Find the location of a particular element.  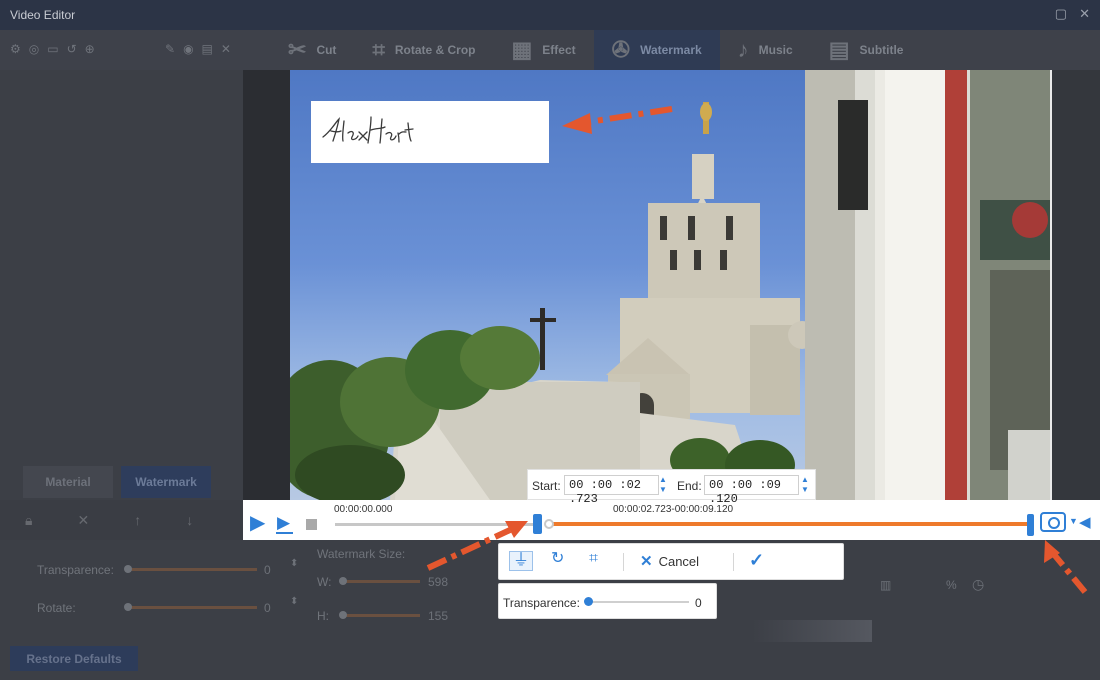

end-time-input: 00 :00 :09 .120 is located at coordinates (751, 490).